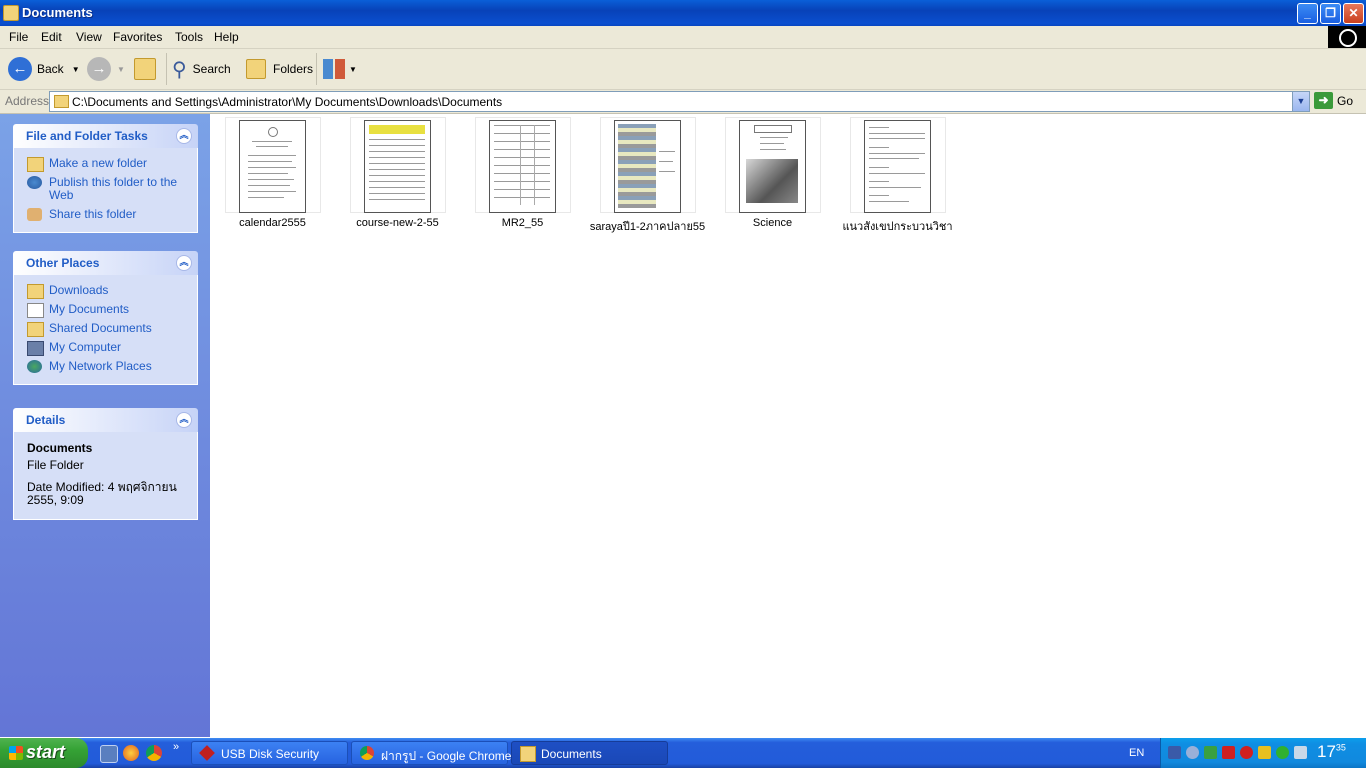 This screenshot has width=1366, height=768. What do you see at coordinates (35, 348) in the screenshot?
I see `computer-icon` at bounding box center [35, 348].